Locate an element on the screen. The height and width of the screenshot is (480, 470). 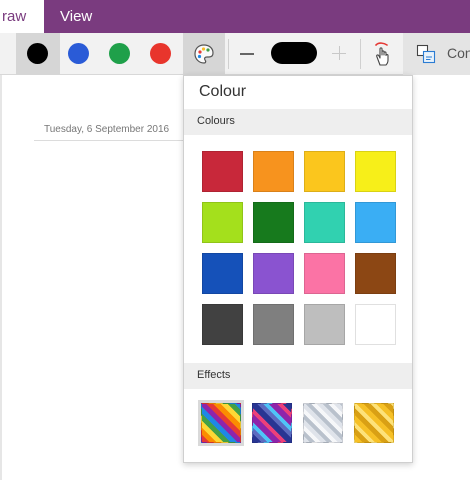
effects-row is located at coordinates (298, 423).